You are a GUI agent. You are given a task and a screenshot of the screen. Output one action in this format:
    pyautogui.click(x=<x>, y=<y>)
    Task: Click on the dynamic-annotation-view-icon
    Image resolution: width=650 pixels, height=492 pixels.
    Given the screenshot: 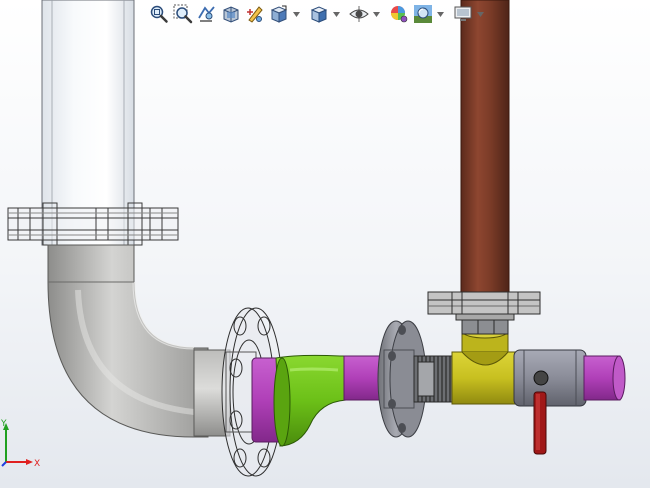 What is the action you would take?
    pyautogui.click(x=255, y=14)
    